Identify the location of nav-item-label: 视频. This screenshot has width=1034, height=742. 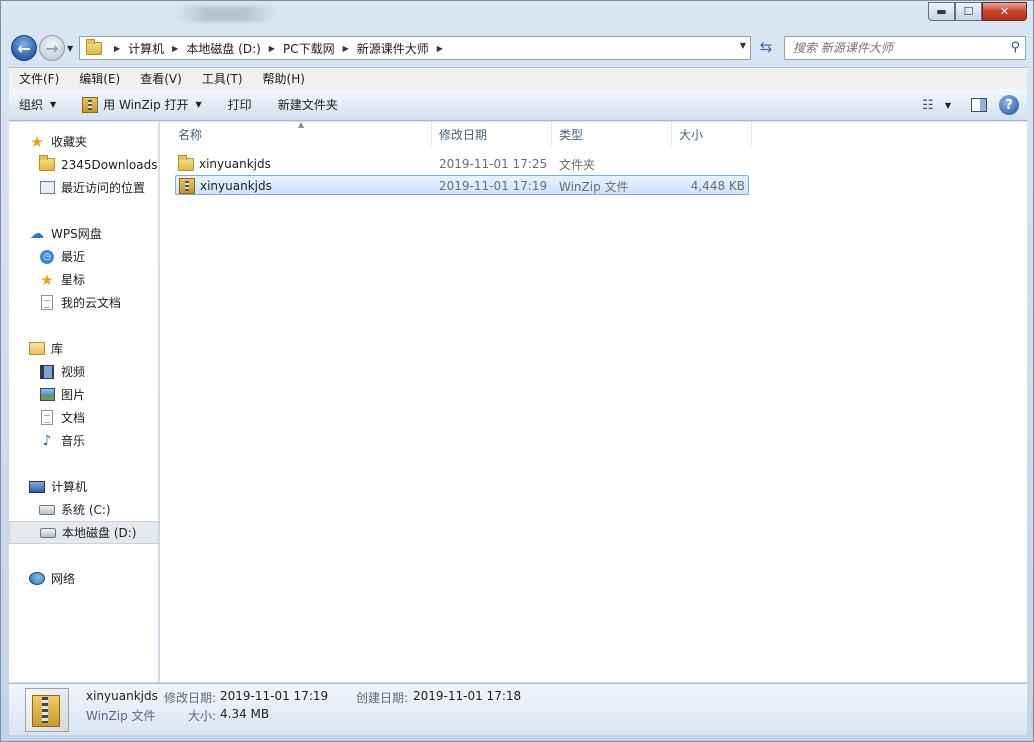
(73, 372).